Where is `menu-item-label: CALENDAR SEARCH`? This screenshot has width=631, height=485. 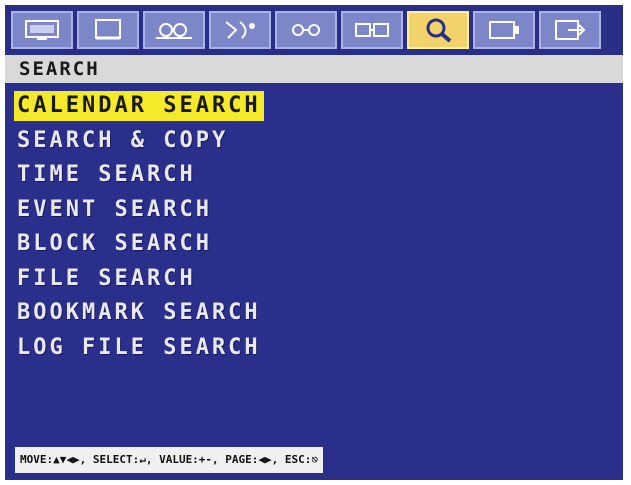 menu-item-label: CALENDAR SEARCH is located at coordinates (139, 106).